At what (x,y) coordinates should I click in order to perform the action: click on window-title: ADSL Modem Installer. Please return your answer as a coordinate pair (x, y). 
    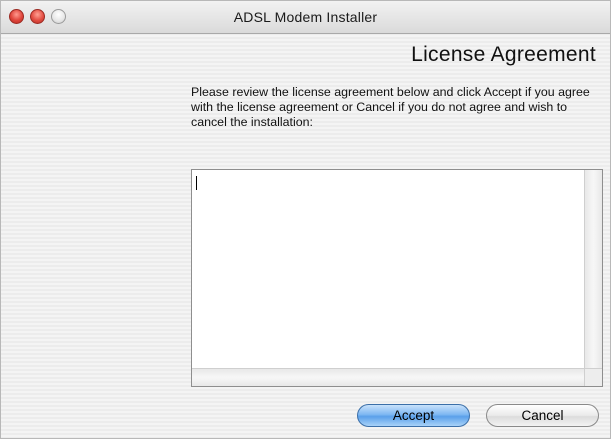
    Looking at the image, I should click on (305, 17).